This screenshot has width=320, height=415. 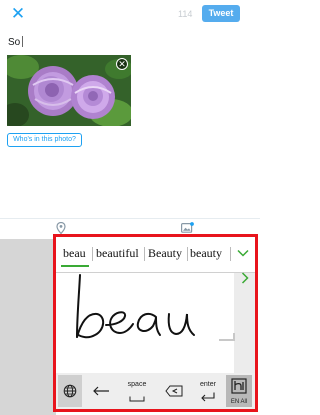 What do you see at coordinates (165, 253) in the screenshot?
I see `candidate-word: Beauty` at bounding box center [165, 253].